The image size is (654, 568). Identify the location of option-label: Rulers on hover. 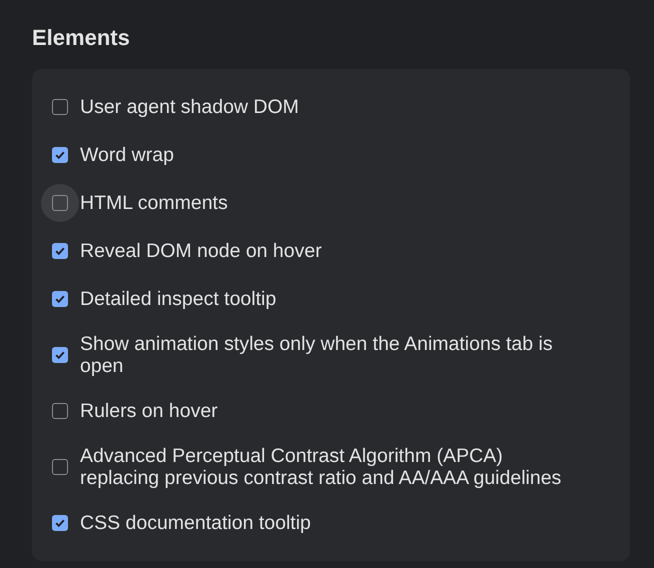
(149, 411).